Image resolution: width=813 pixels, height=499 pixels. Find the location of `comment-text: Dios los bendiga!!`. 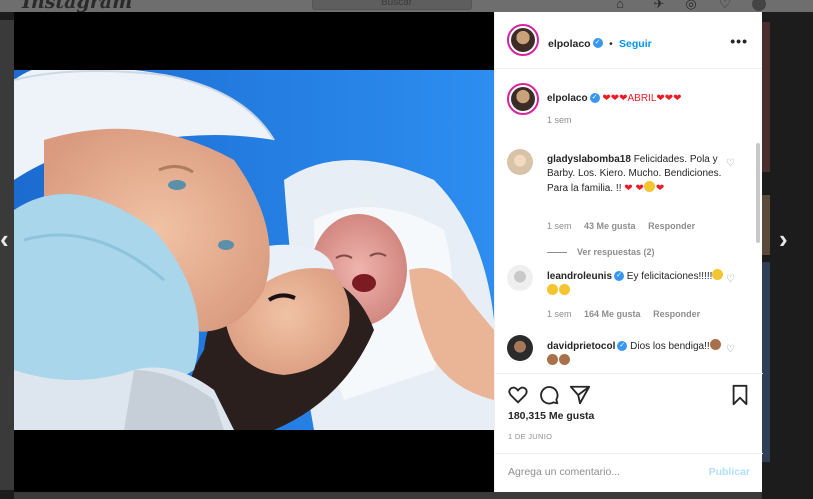

comment-text: Dios los bendiga!! is located at coordinates (670, 346).